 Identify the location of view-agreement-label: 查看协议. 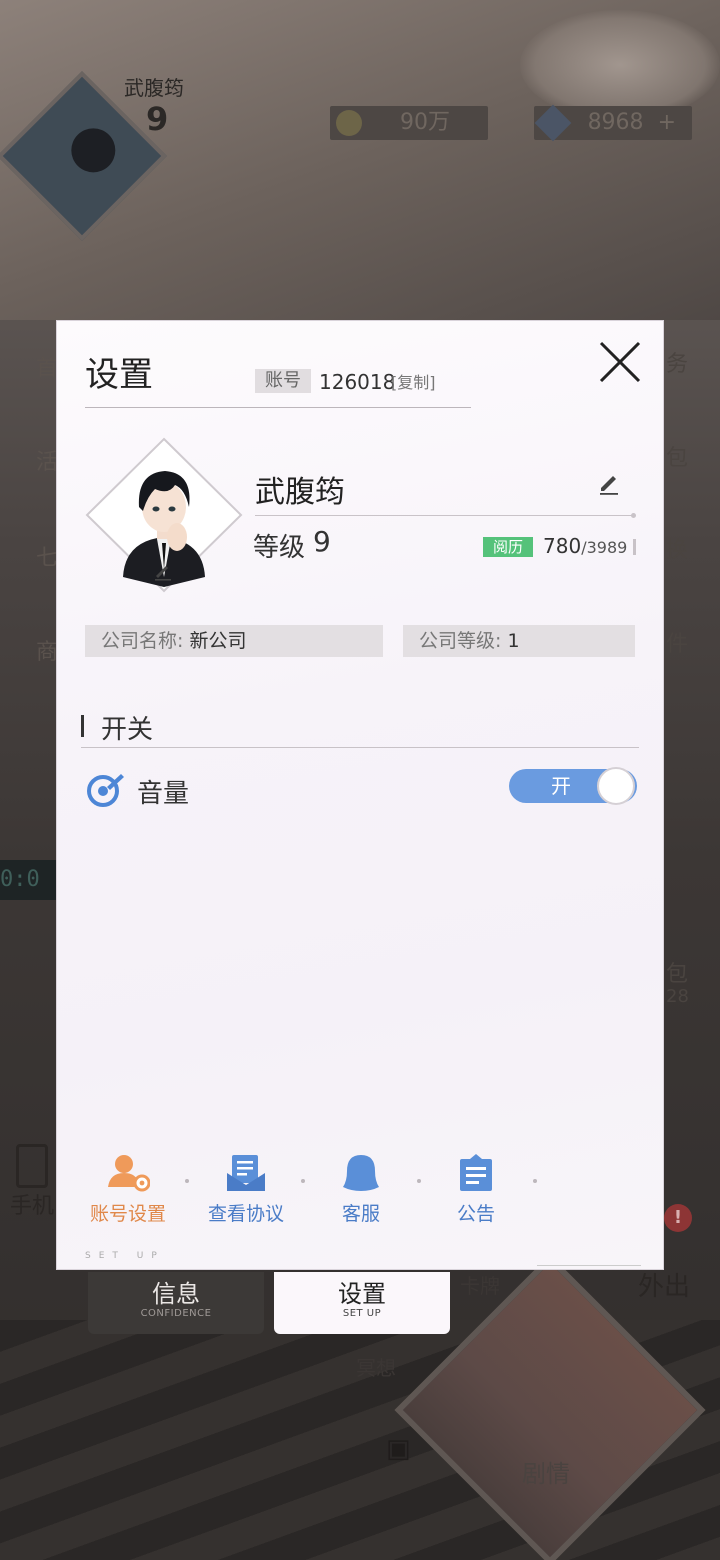
(245, 1214).